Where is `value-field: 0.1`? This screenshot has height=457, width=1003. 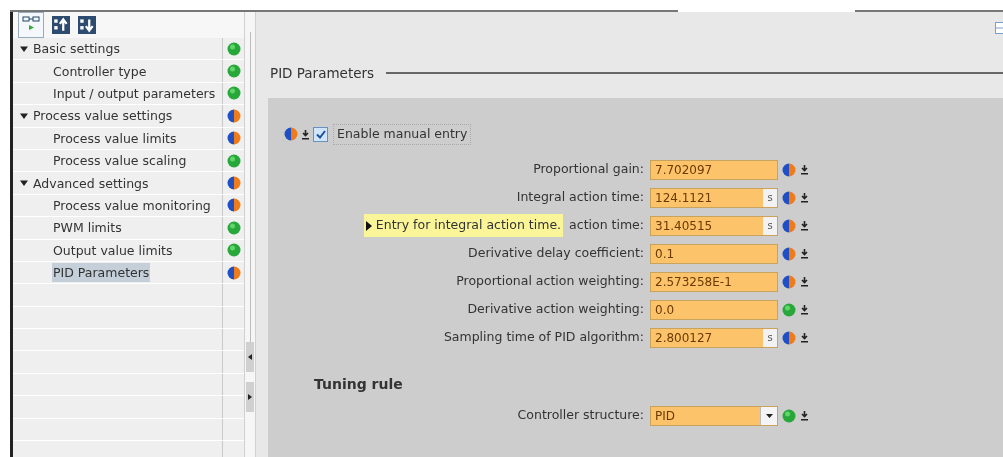 value-field: 0.1 is located at coordinates (714, 253).